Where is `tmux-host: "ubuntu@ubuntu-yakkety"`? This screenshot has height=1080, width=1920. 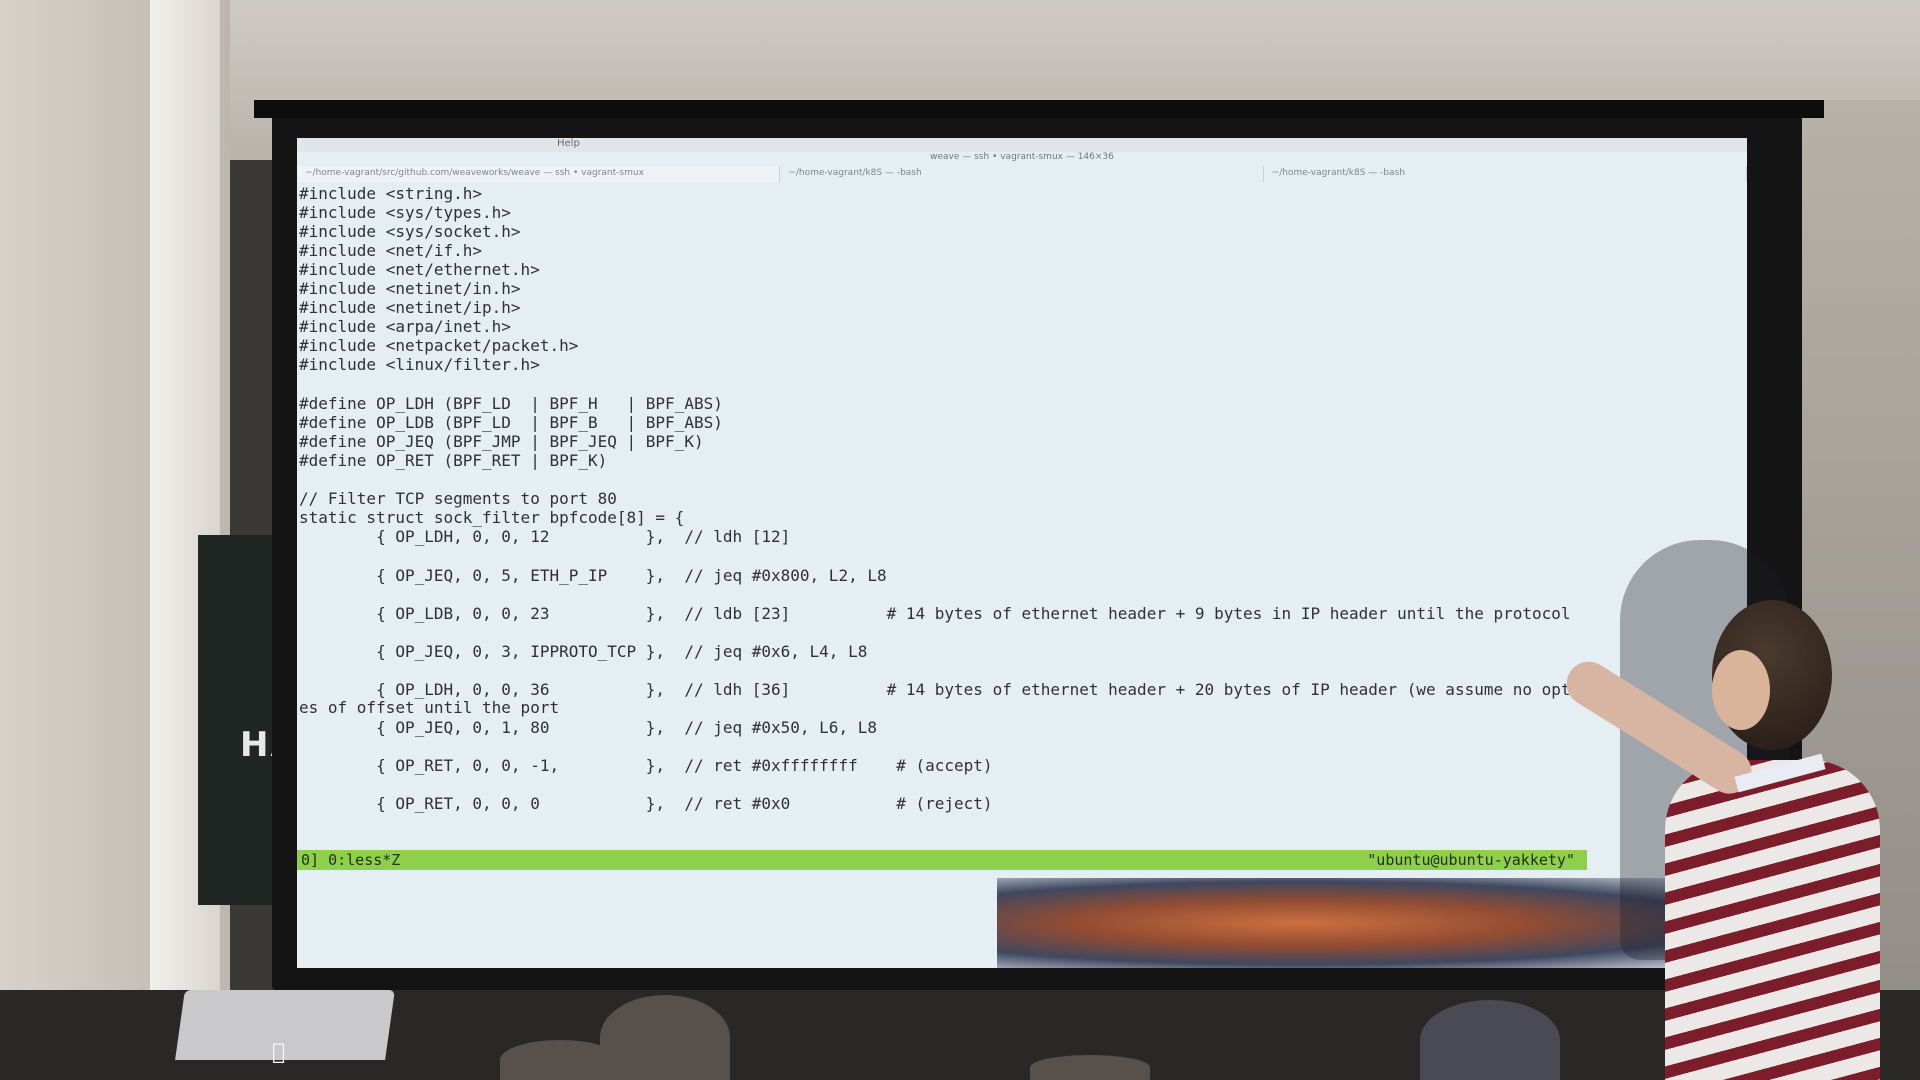
tmux-host: "ubuntu@ubuntu-yakkety" is located at coordinates (1471, 860).